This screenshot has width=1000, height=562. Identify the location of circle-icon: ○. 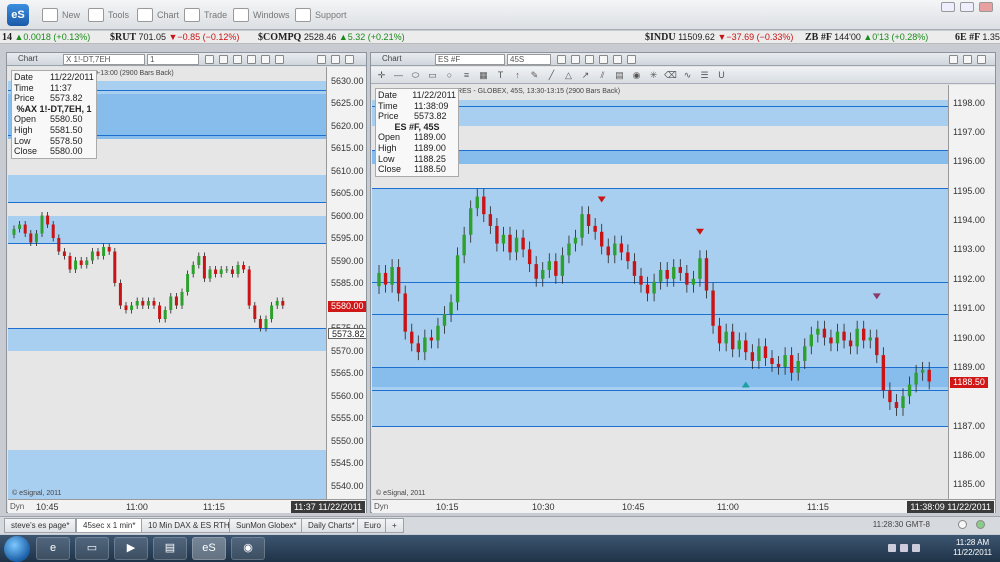
(449, 75).